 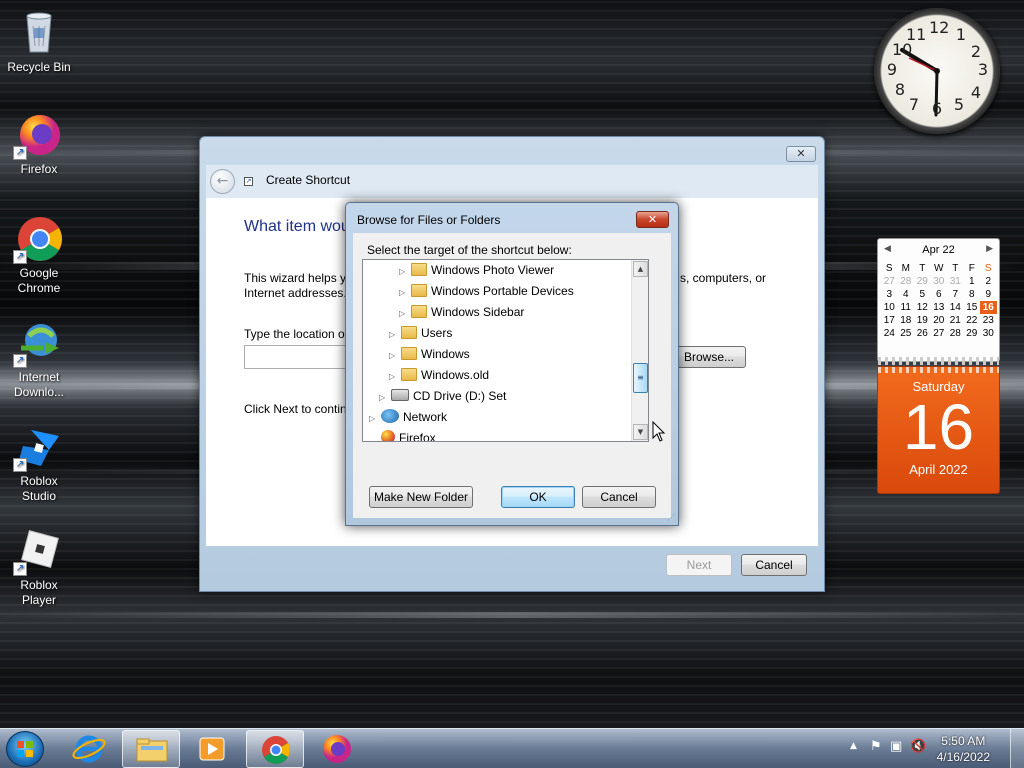 I want to click on tree-item: Firefox, so click(x=402, y=434).